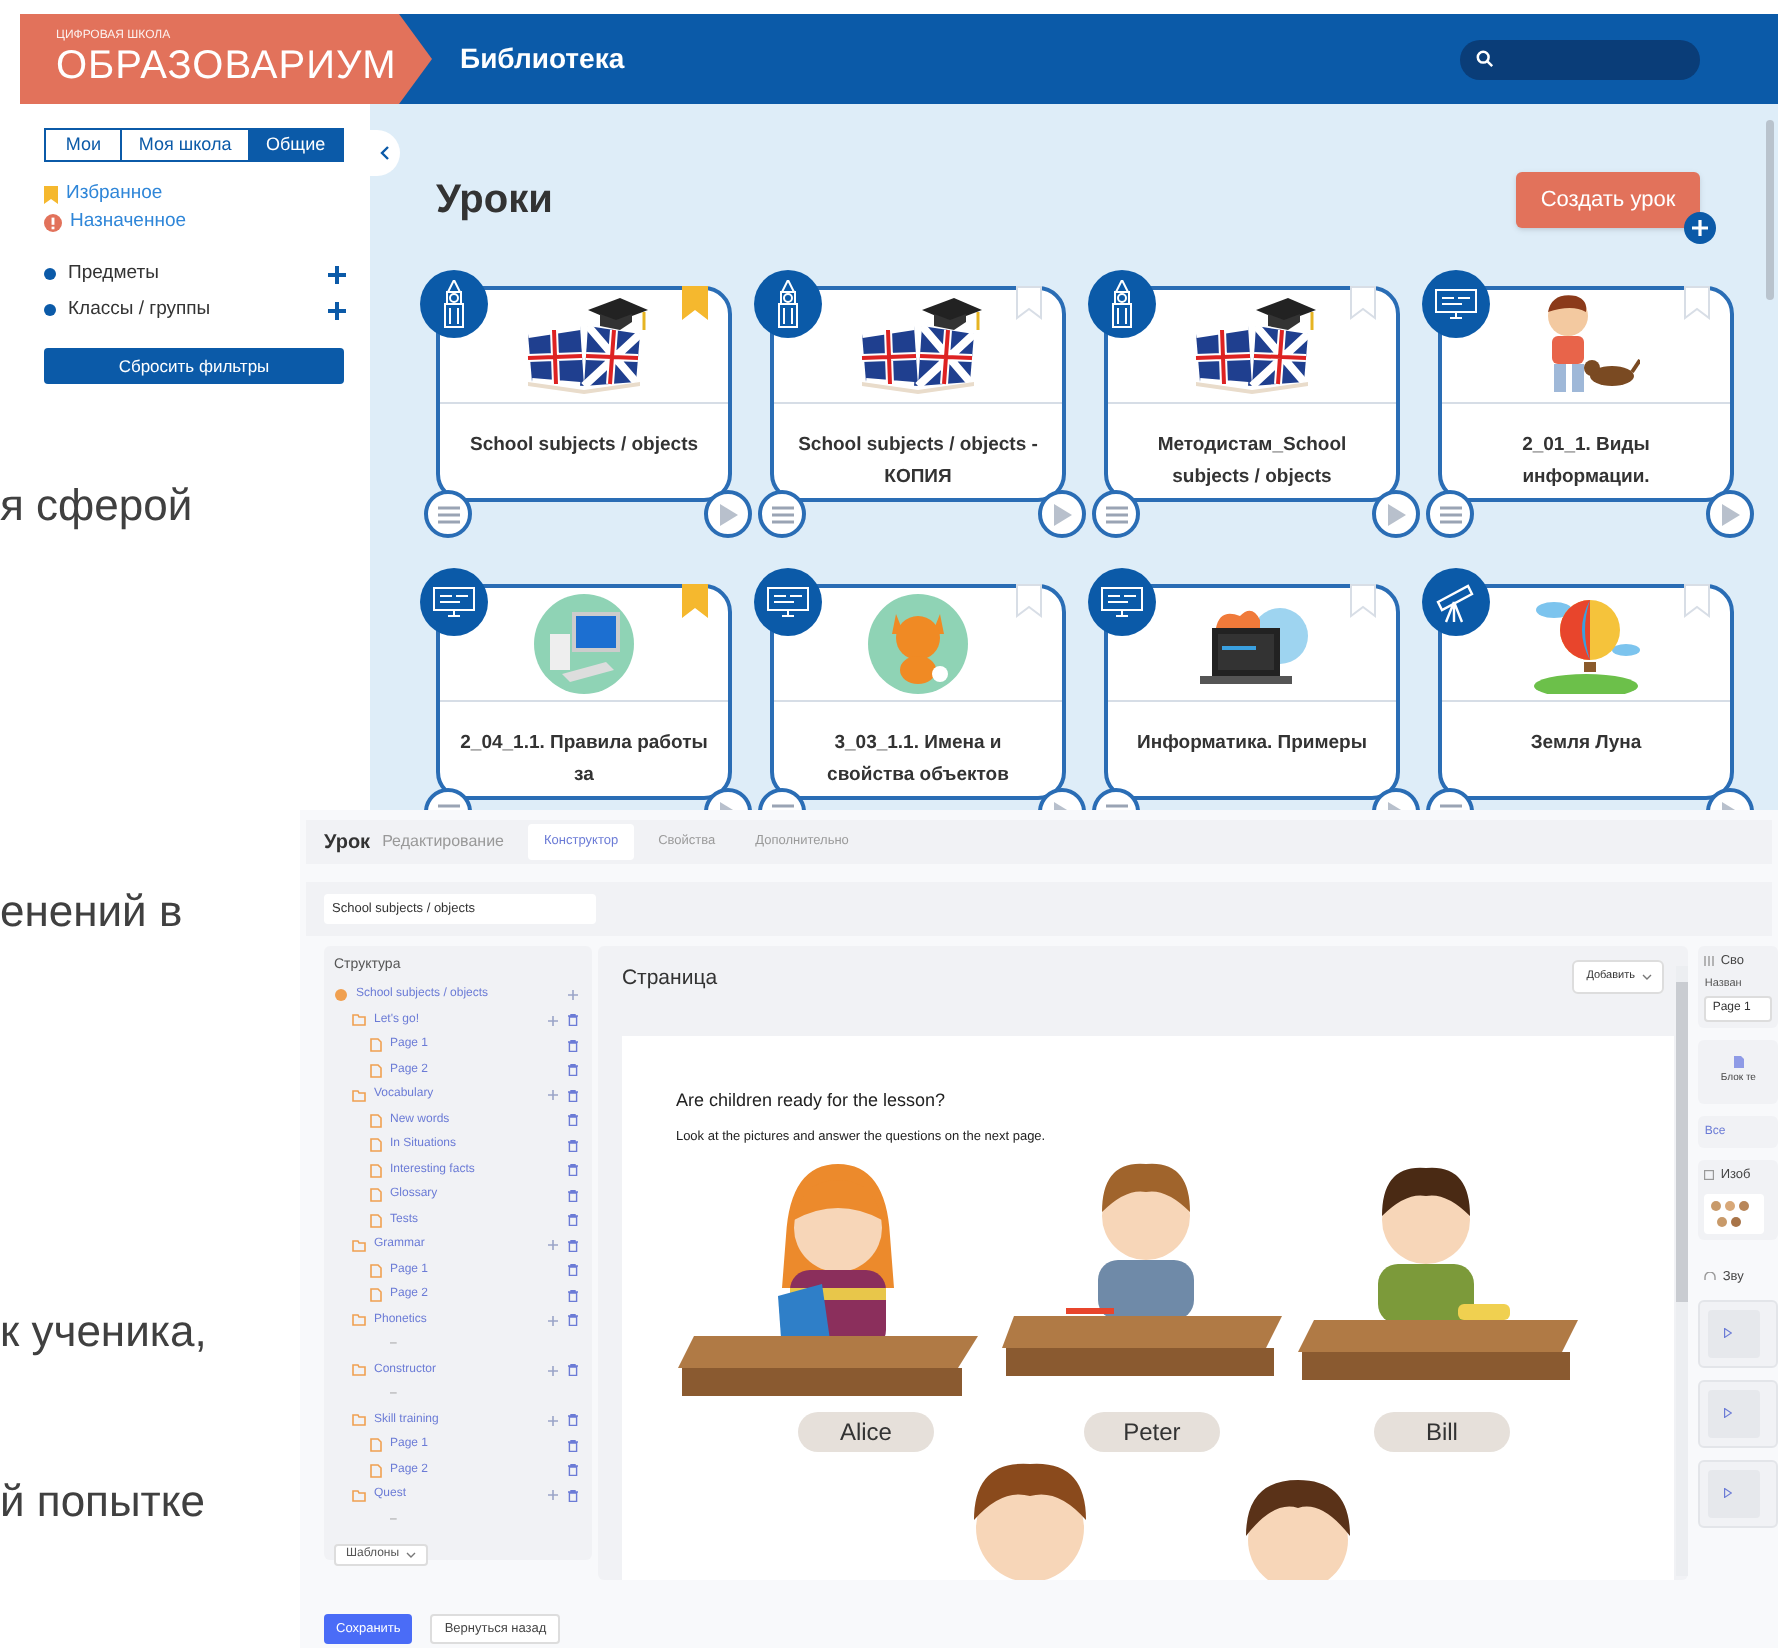 This screenshot has height=1648, width=1778. Describe the element at coordinates (810, 1101) in the screenshot. I see `question-heading: Are children ready for the lesson?` at that location.